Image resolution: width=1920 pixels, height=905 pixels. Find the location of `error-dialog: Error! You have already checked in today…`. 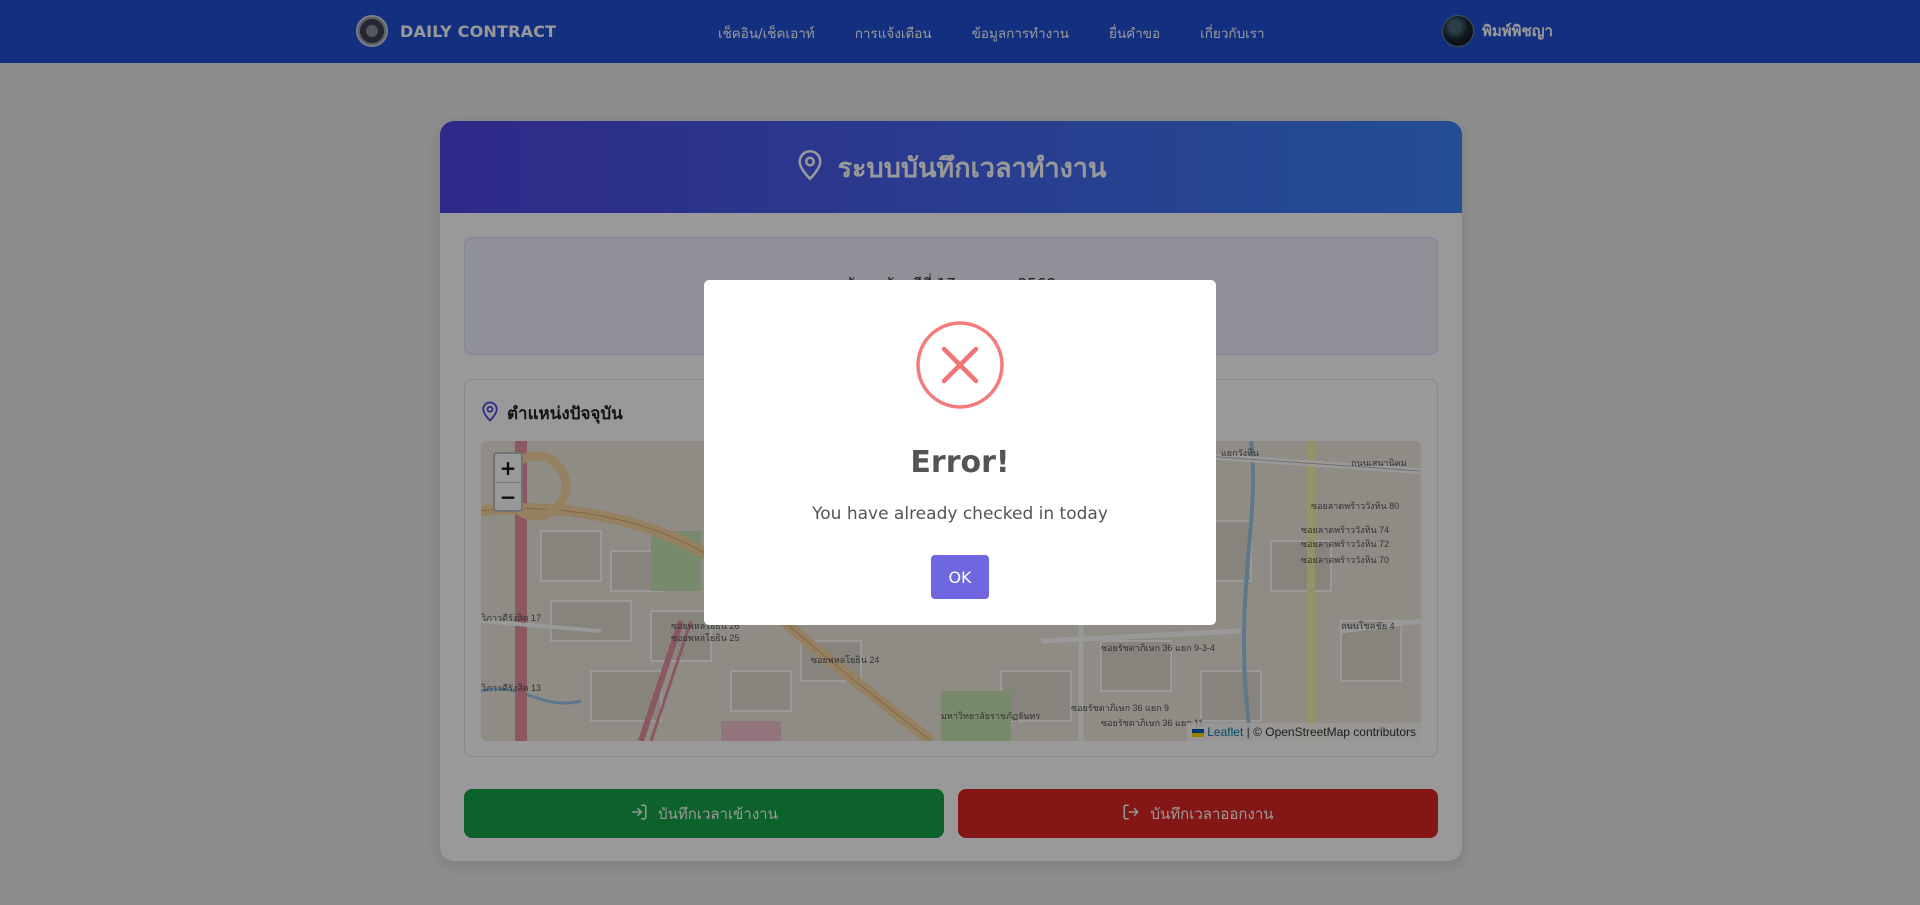

error-dialog: Error! You have already checked in today… is located at coordinates (960, 452).